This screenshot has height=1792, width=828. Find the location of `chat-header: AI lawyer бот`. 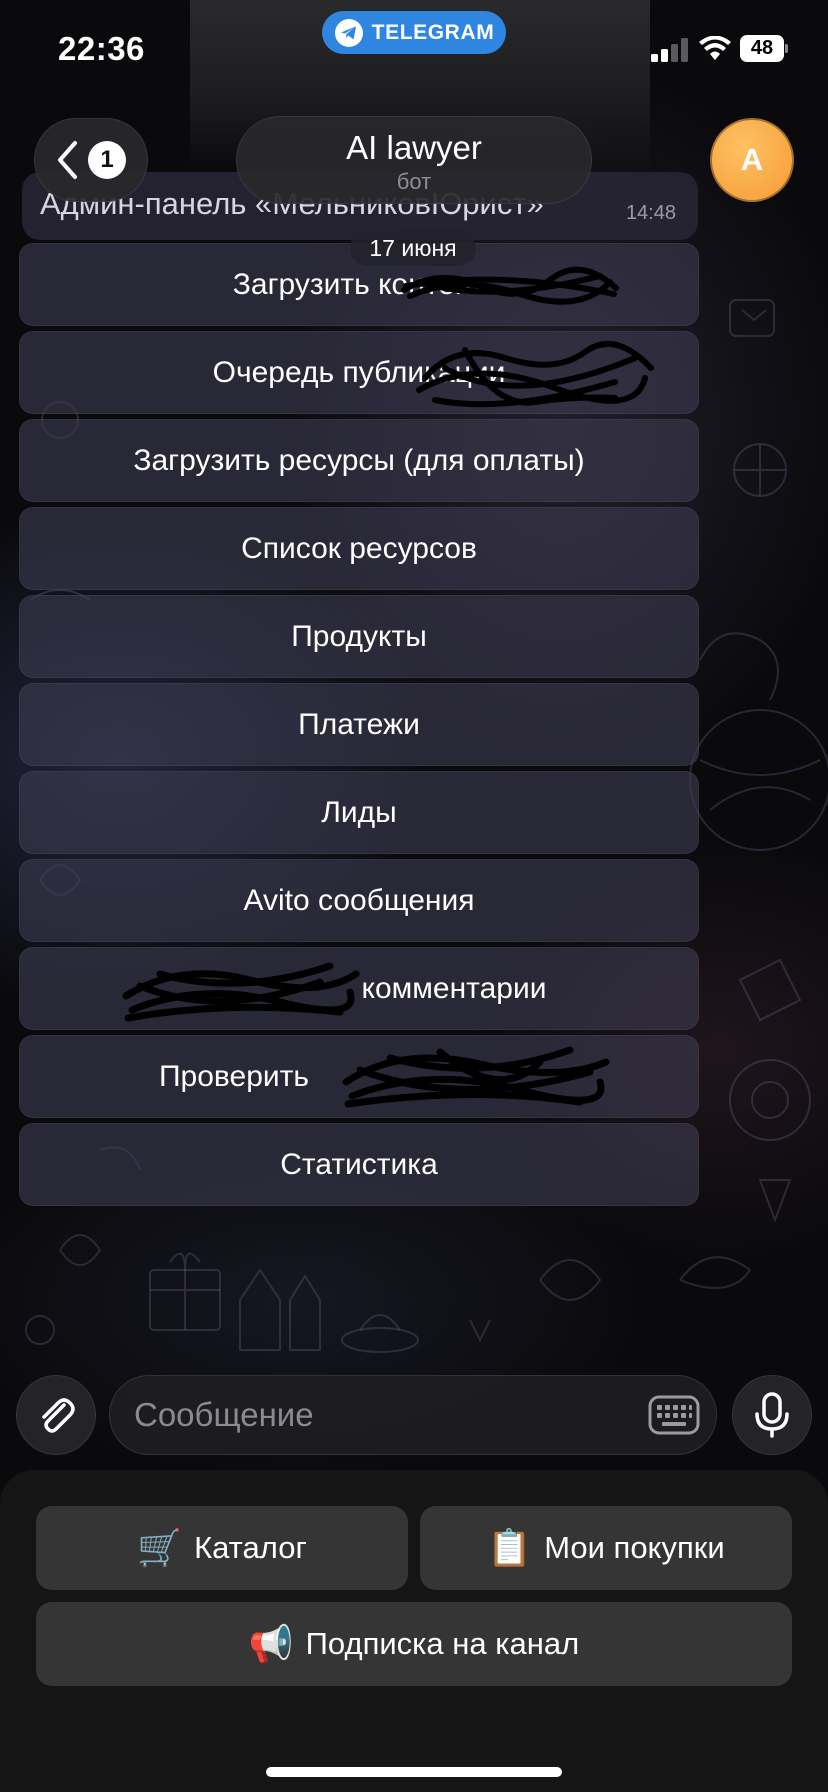

chat-header: AI lawyer бот is located at coordinates (414, 160).